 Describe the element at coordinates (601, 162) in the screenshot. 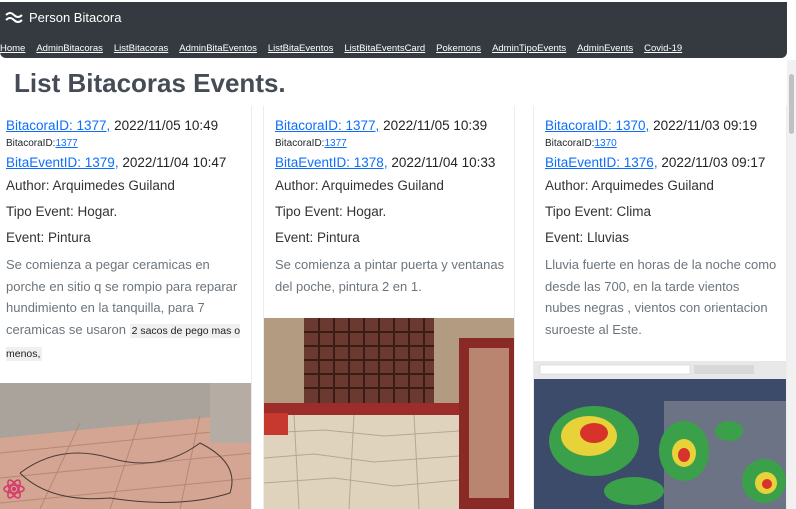

I see `bita-event-id-link: BitaEventID: 1376,` at that location.